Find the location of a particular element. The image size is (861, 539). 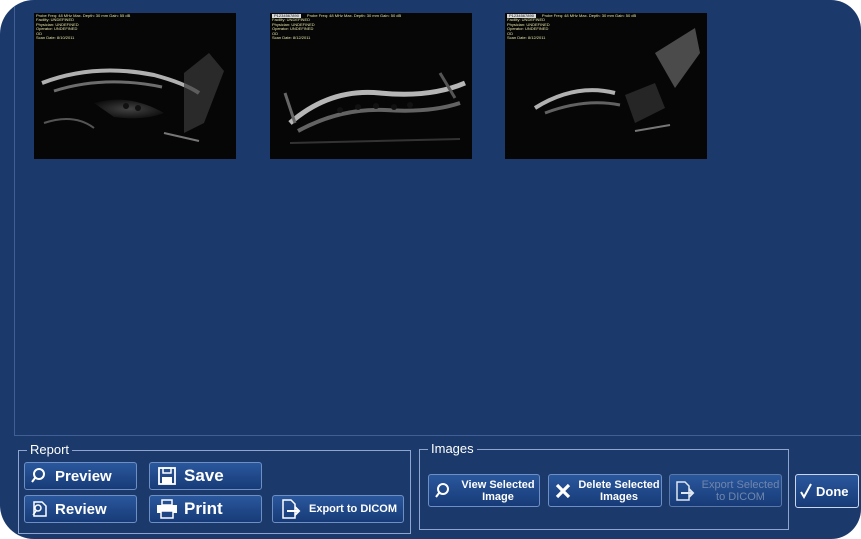

images-group-title: Images is located at coordinates (452, 449).